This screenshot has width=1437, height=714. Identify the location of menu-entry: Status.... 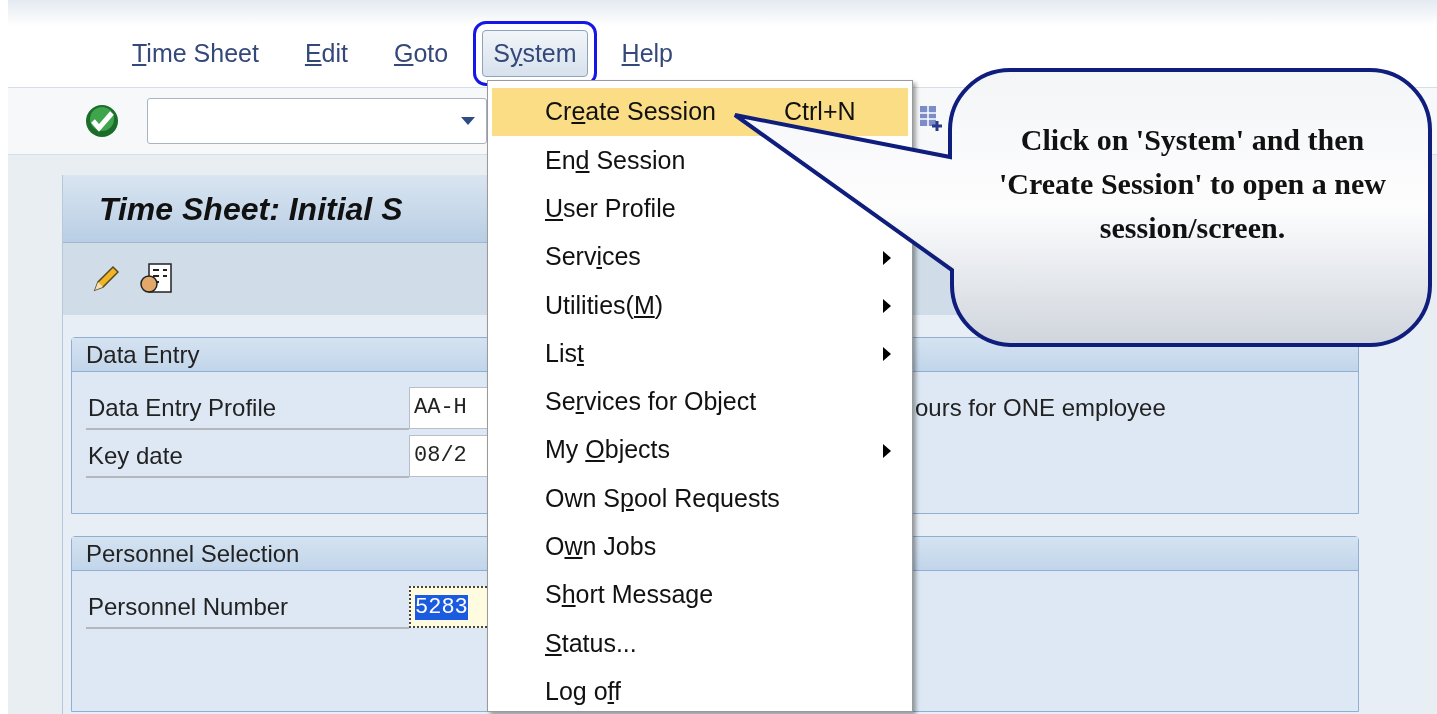
(700, 643).